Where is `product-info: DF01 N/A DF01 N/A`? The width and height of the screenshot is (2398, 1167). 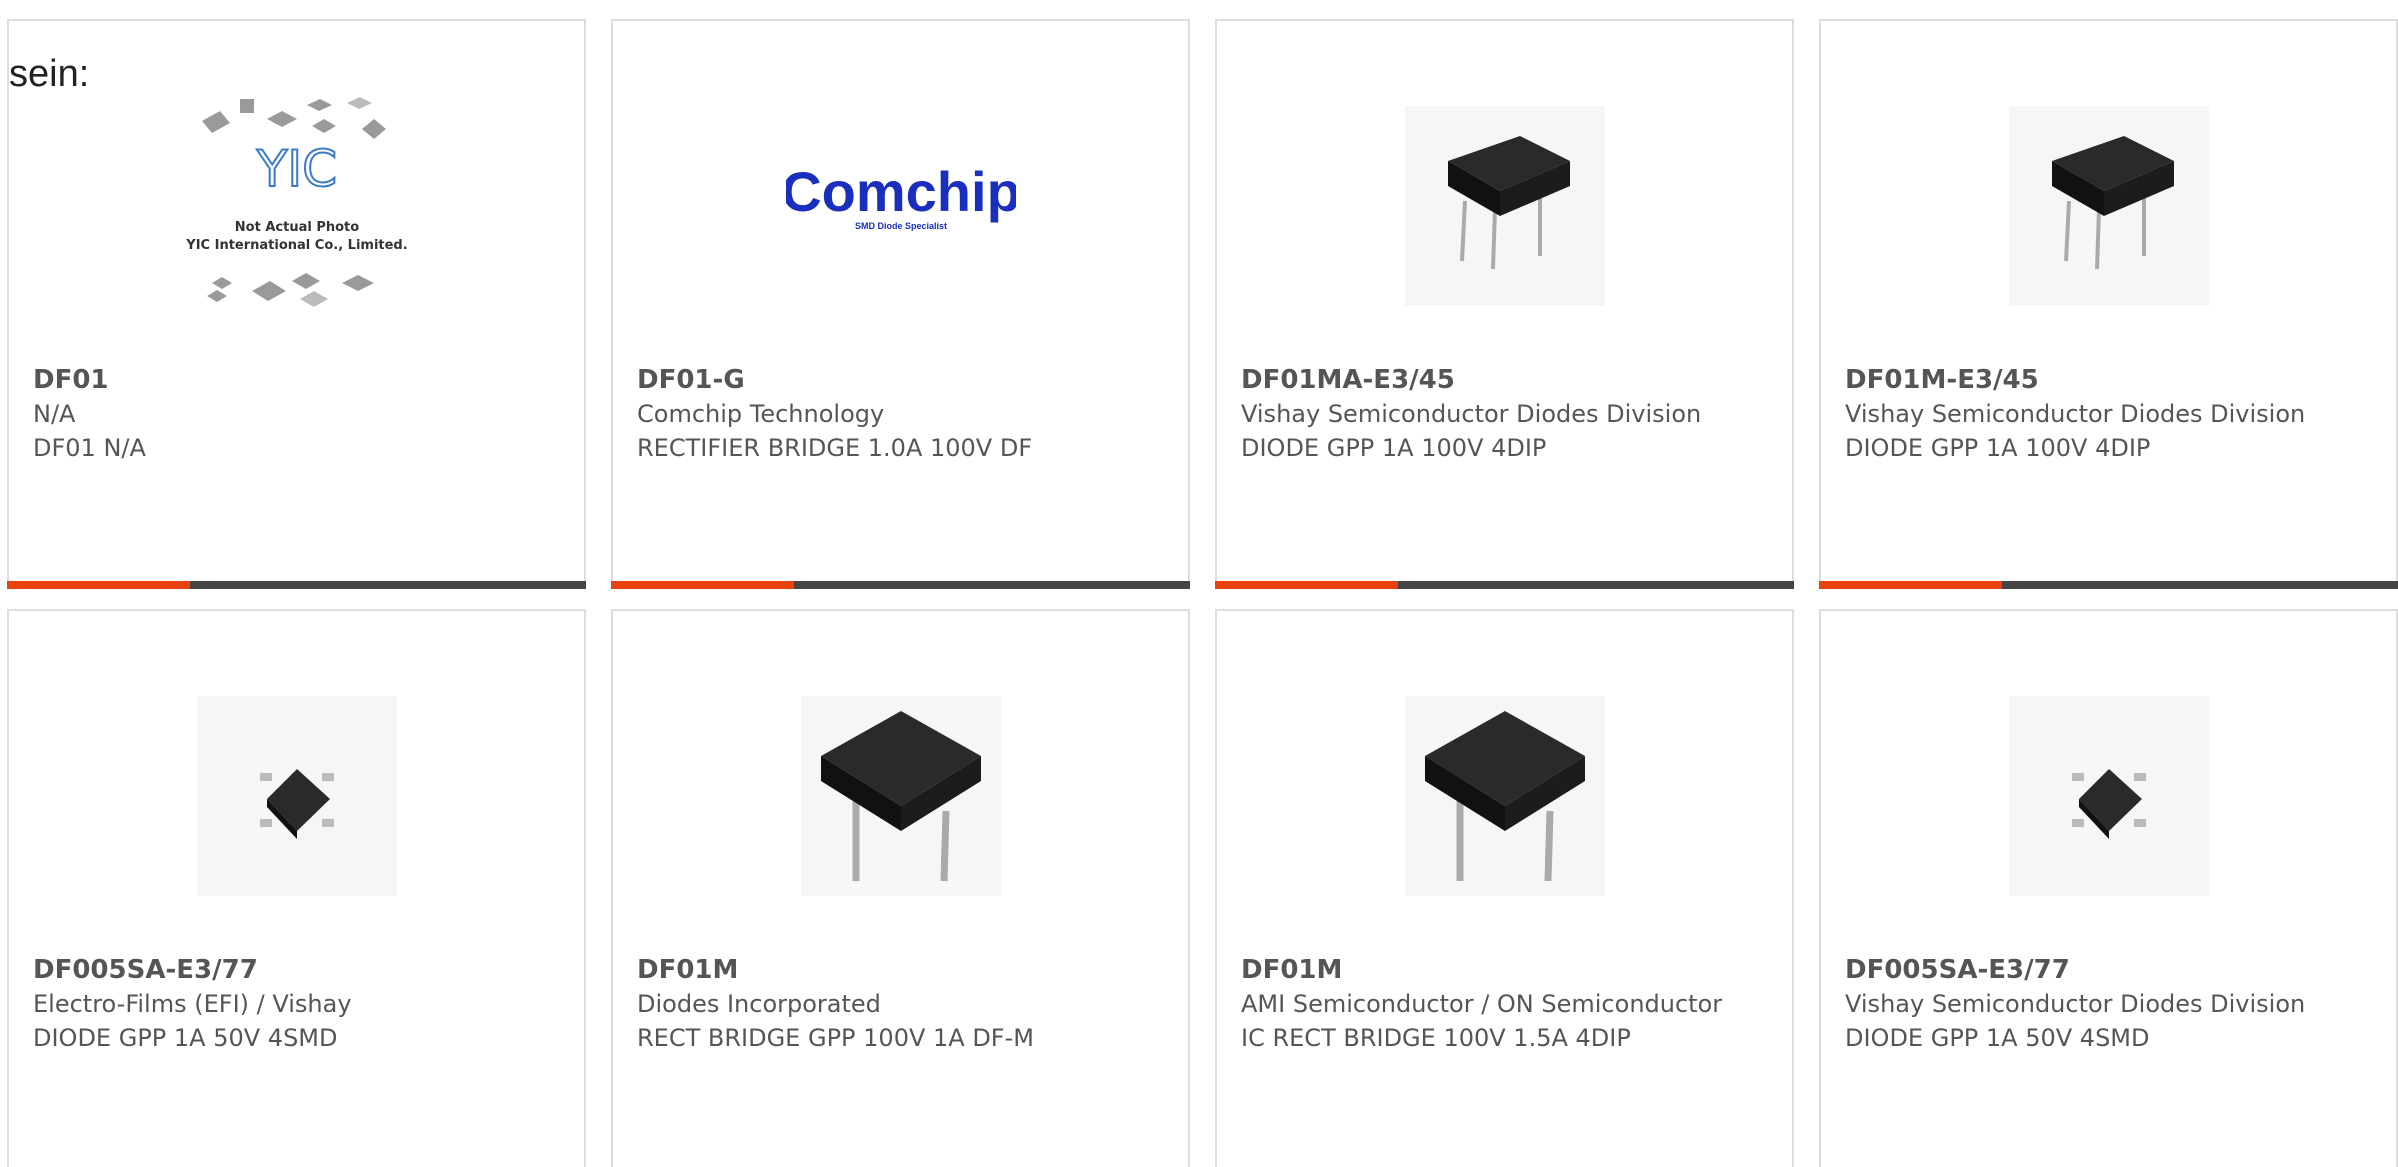
product-info: DF01 N/A DF01 N/A is located at coordinates (293, 414).